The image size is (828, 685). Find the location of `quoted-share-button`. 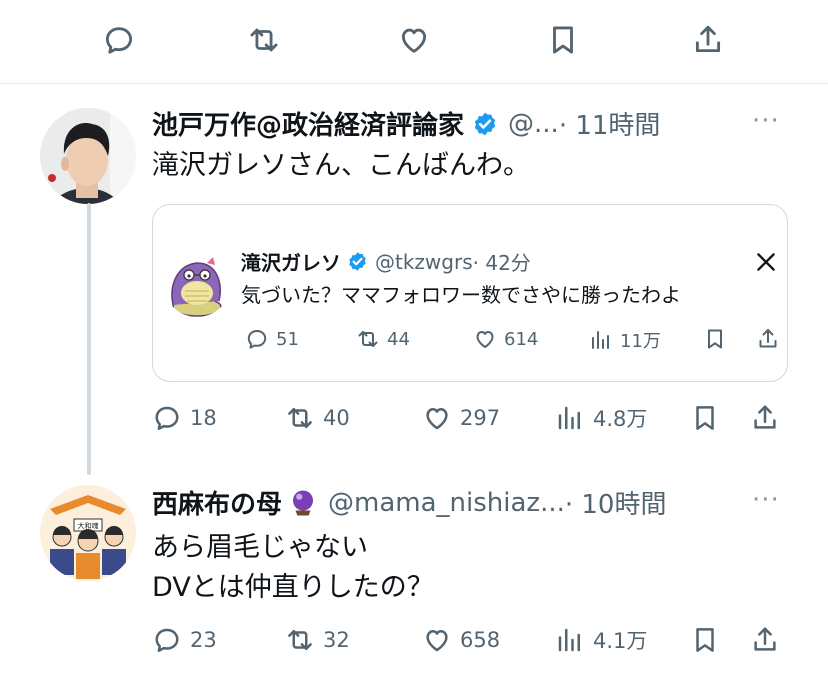

quoted-share-button is located at coordinates (768, 339).